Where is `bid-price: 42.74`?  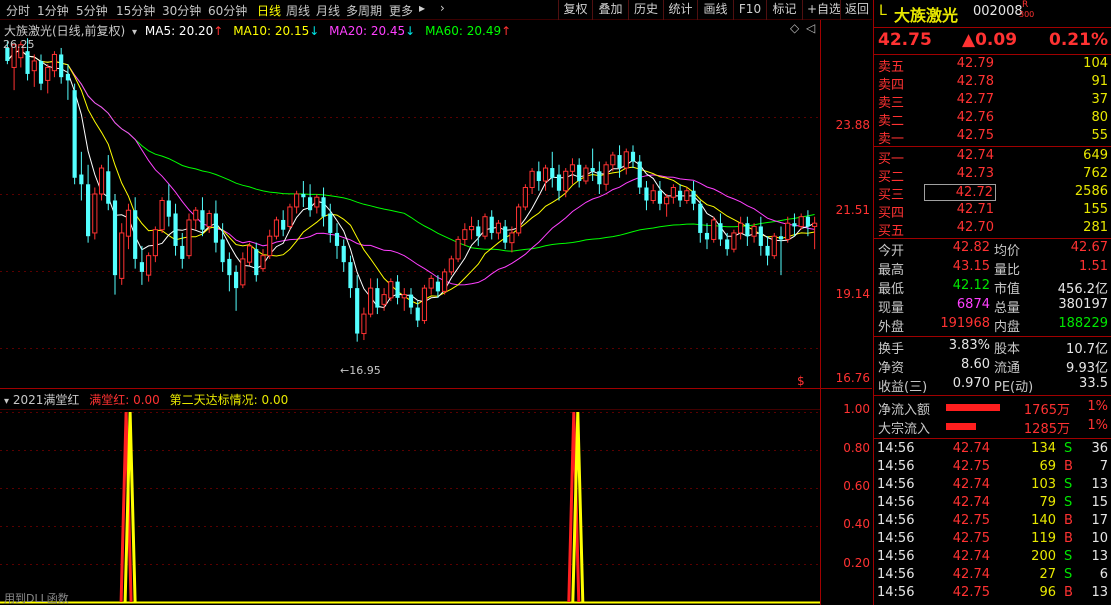 bid-price: 42.74 is located at coordinates (975, 155).